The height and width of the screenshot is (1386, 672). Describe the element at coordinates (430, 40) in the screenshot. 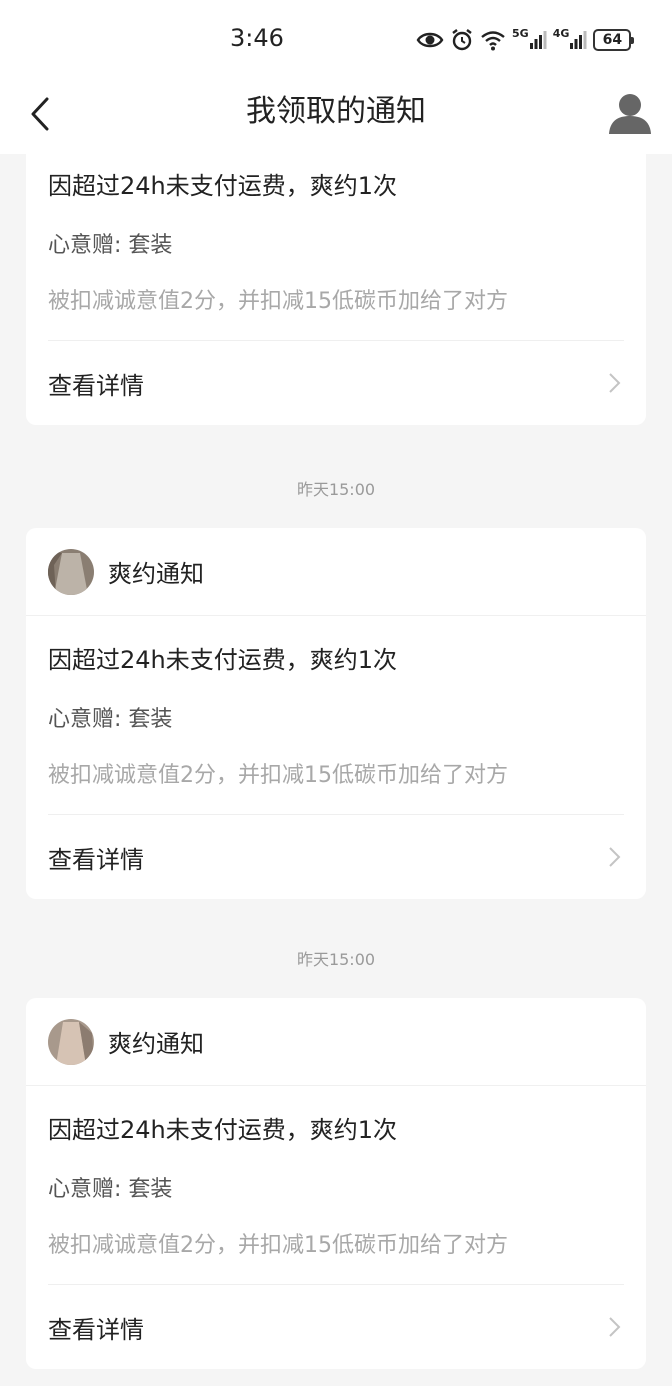

I see `eye-icon` at that location.